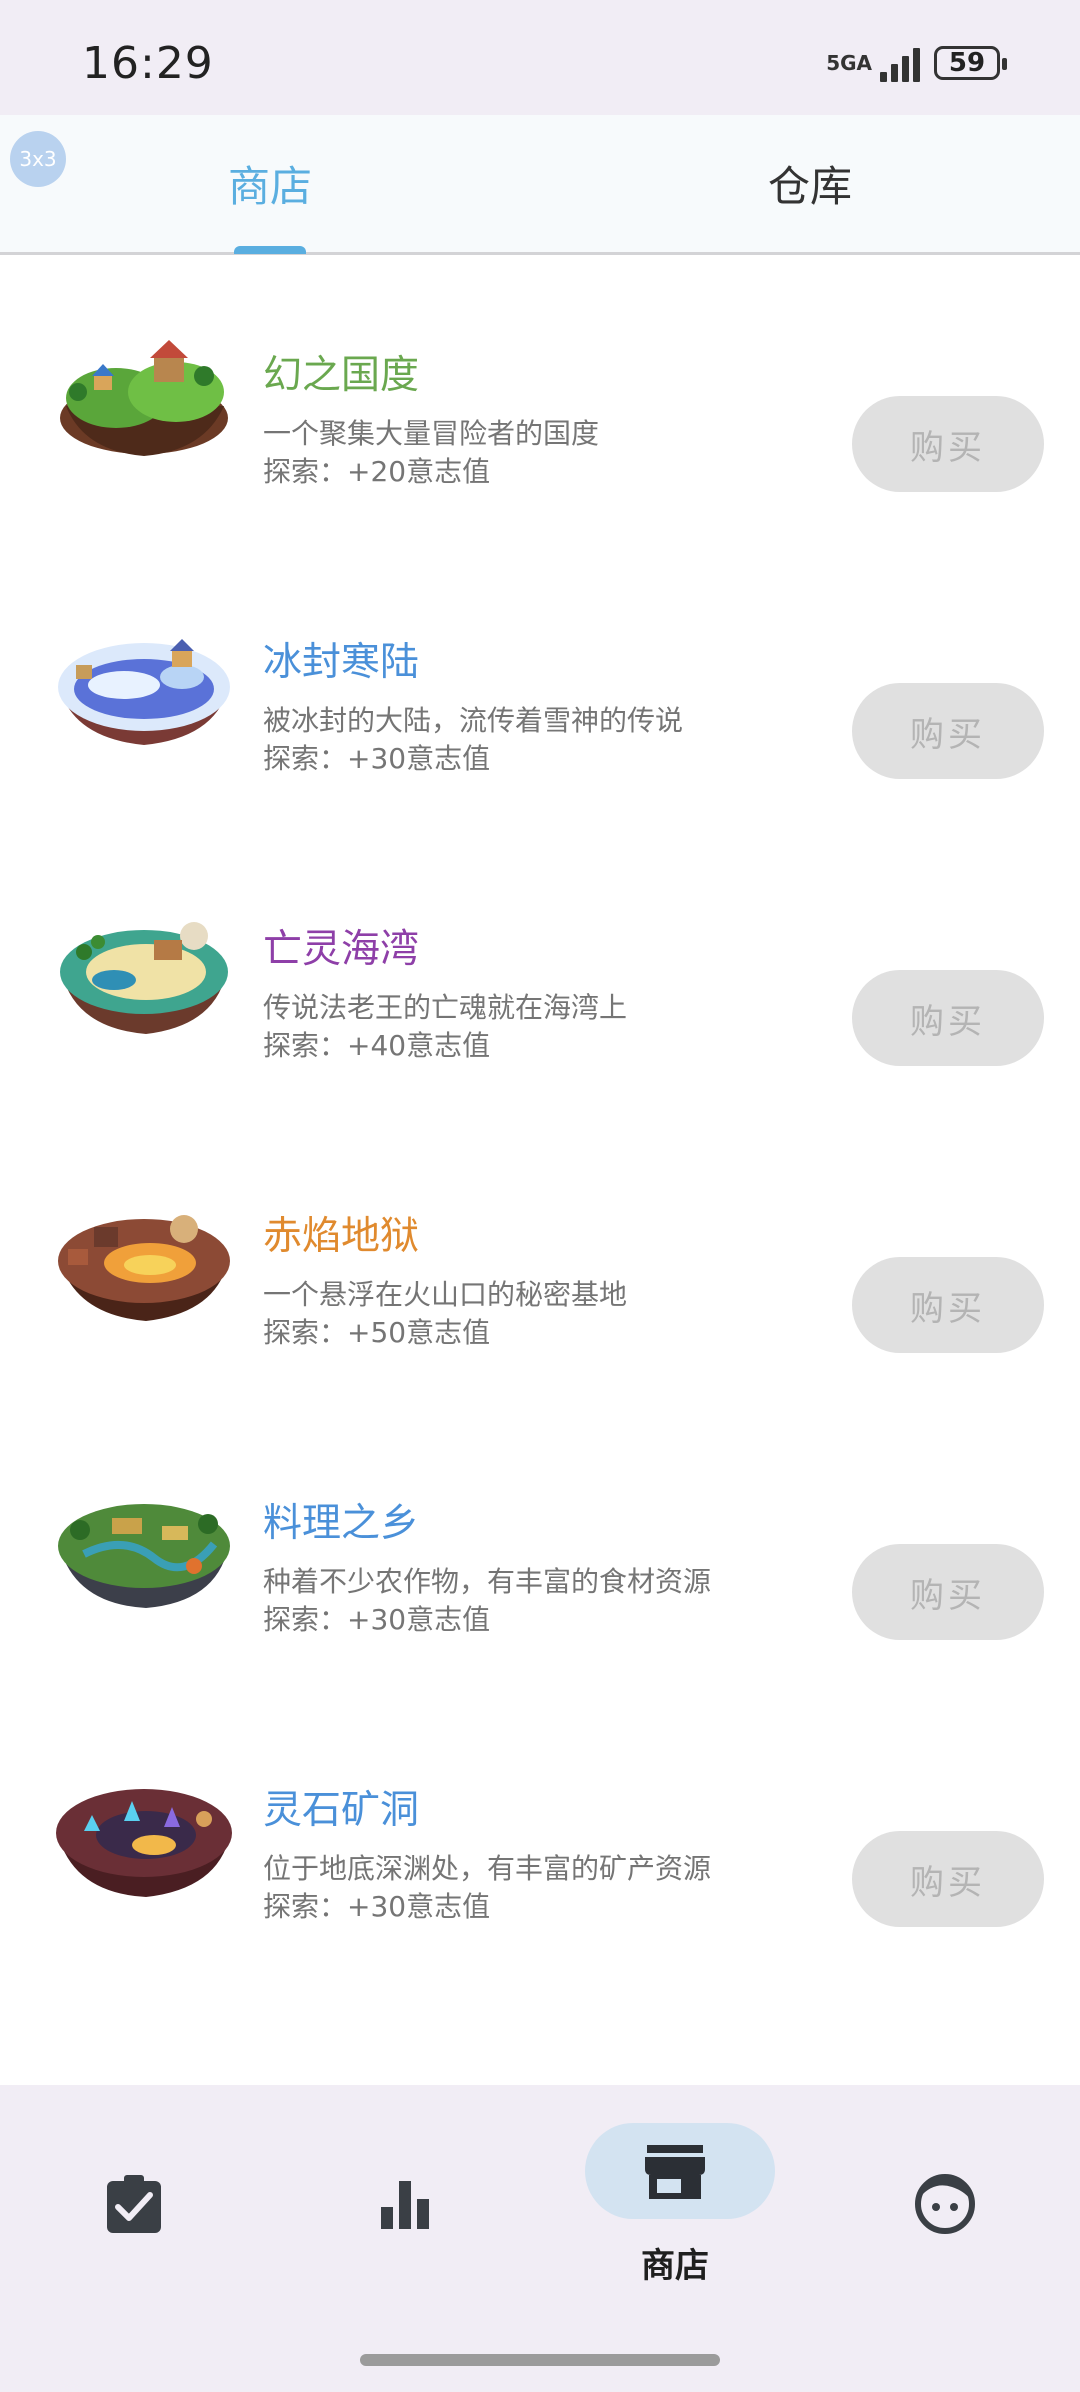 This screenshot has height=2392, width=1080. I want to click on nav-label-shop: 商店, so click(675, 2266).